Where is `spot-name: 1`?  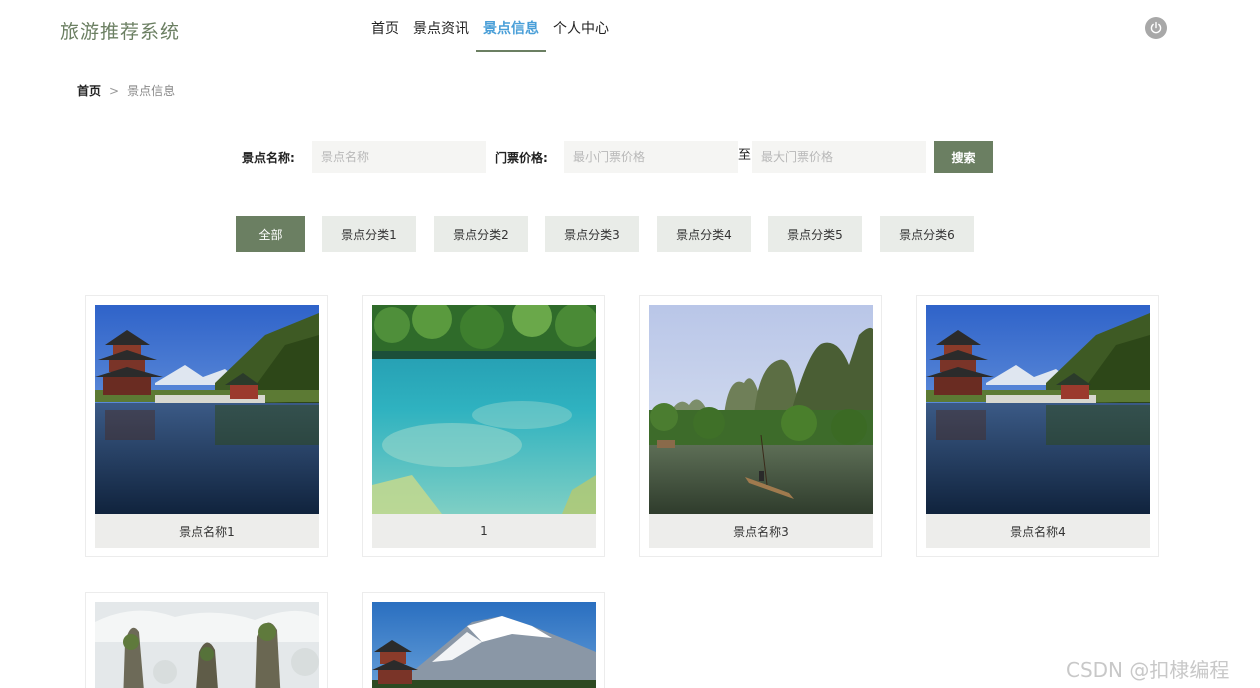
spot-name: 1 is located at coordinates (484, 531).